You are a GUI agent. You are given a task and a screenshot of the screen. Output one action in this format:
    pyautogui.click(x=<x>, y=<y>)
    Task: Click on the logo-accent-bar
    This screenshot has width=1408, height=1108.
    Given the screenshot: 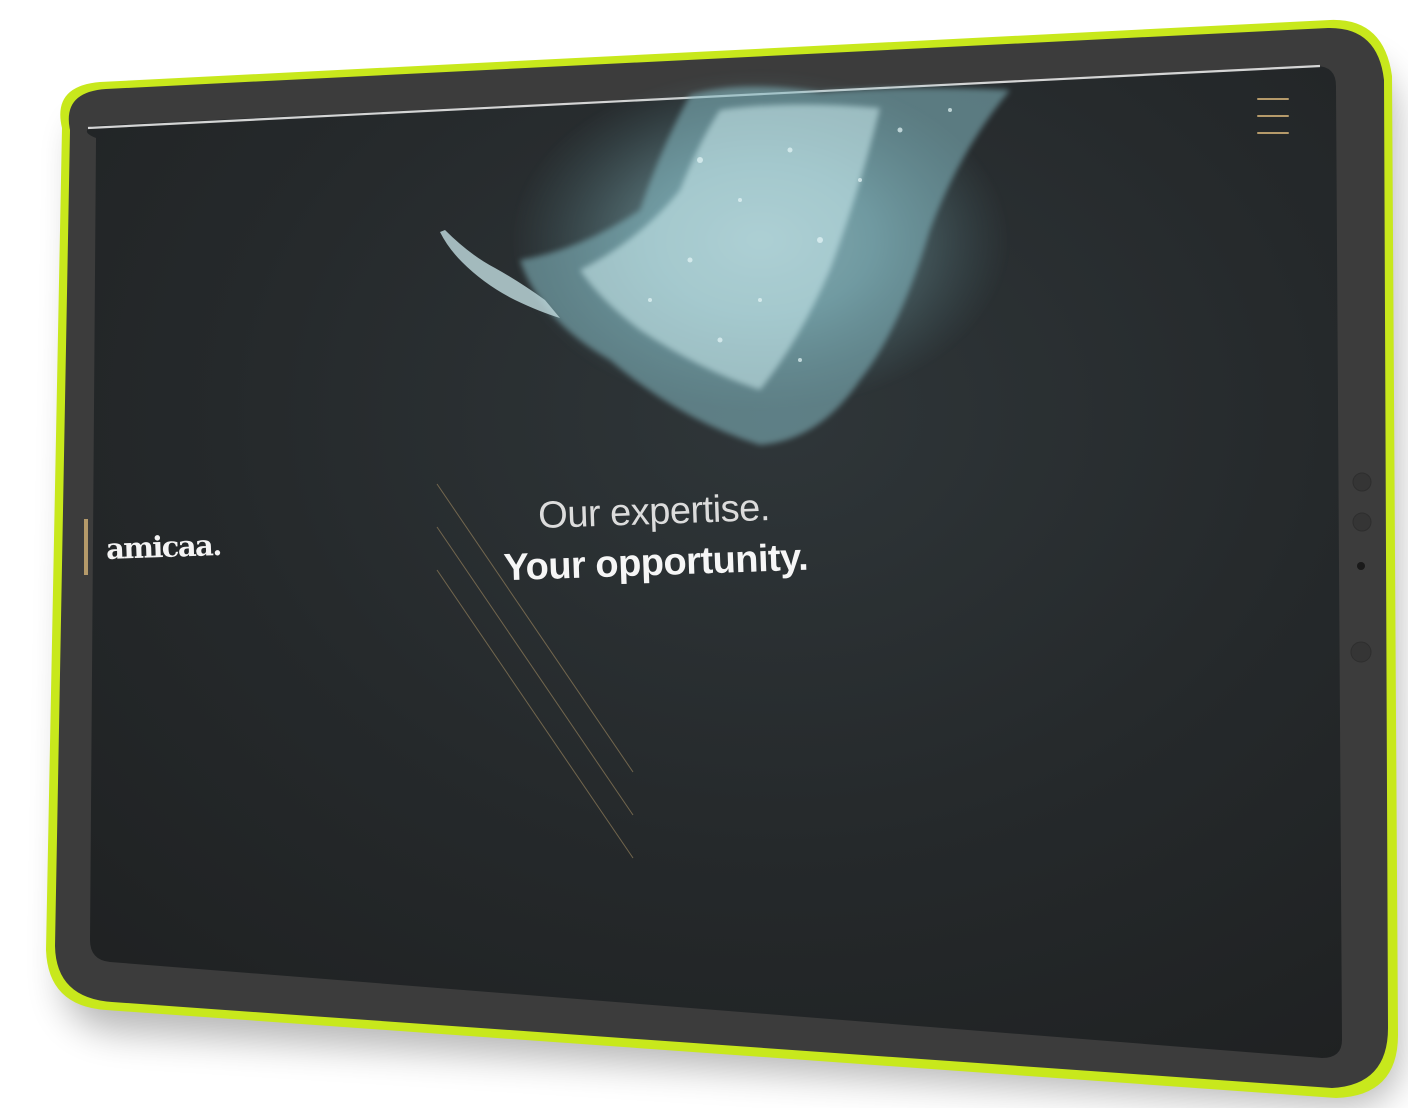 What is the action you would take?
    pyautogui.click(x=86, y=547)
    